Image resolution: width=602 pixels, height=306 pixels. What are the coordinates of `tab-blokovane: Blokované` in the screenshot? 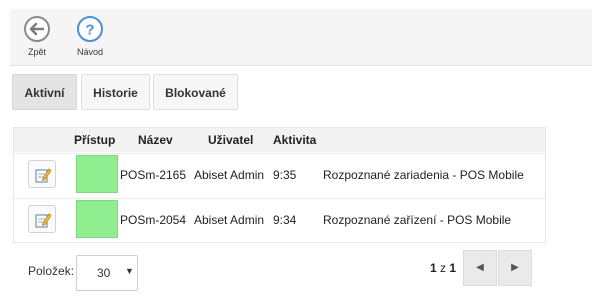 It's located at (195, 92).